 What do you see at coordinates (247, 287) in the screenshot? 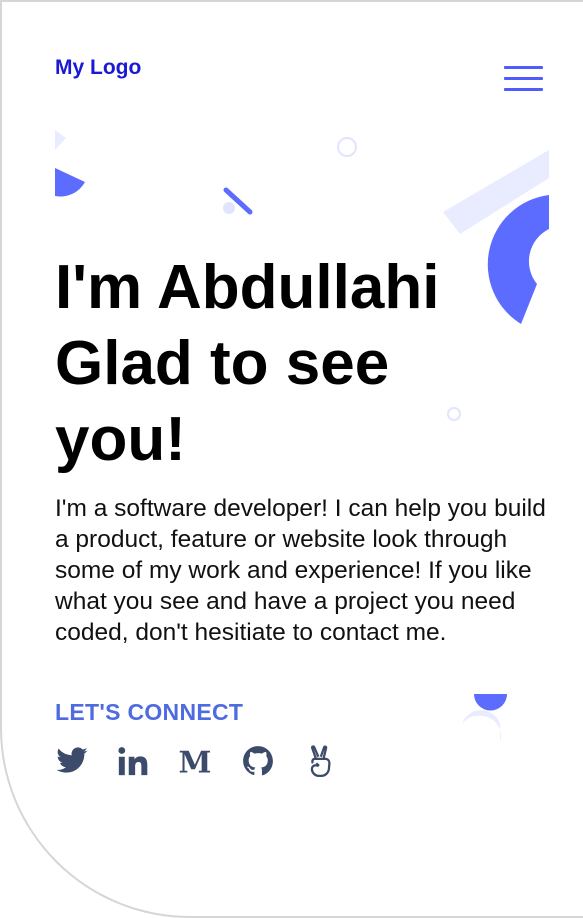
I see `hero-title-line: I'm Abdullahi` at bounding box center [247, 287].